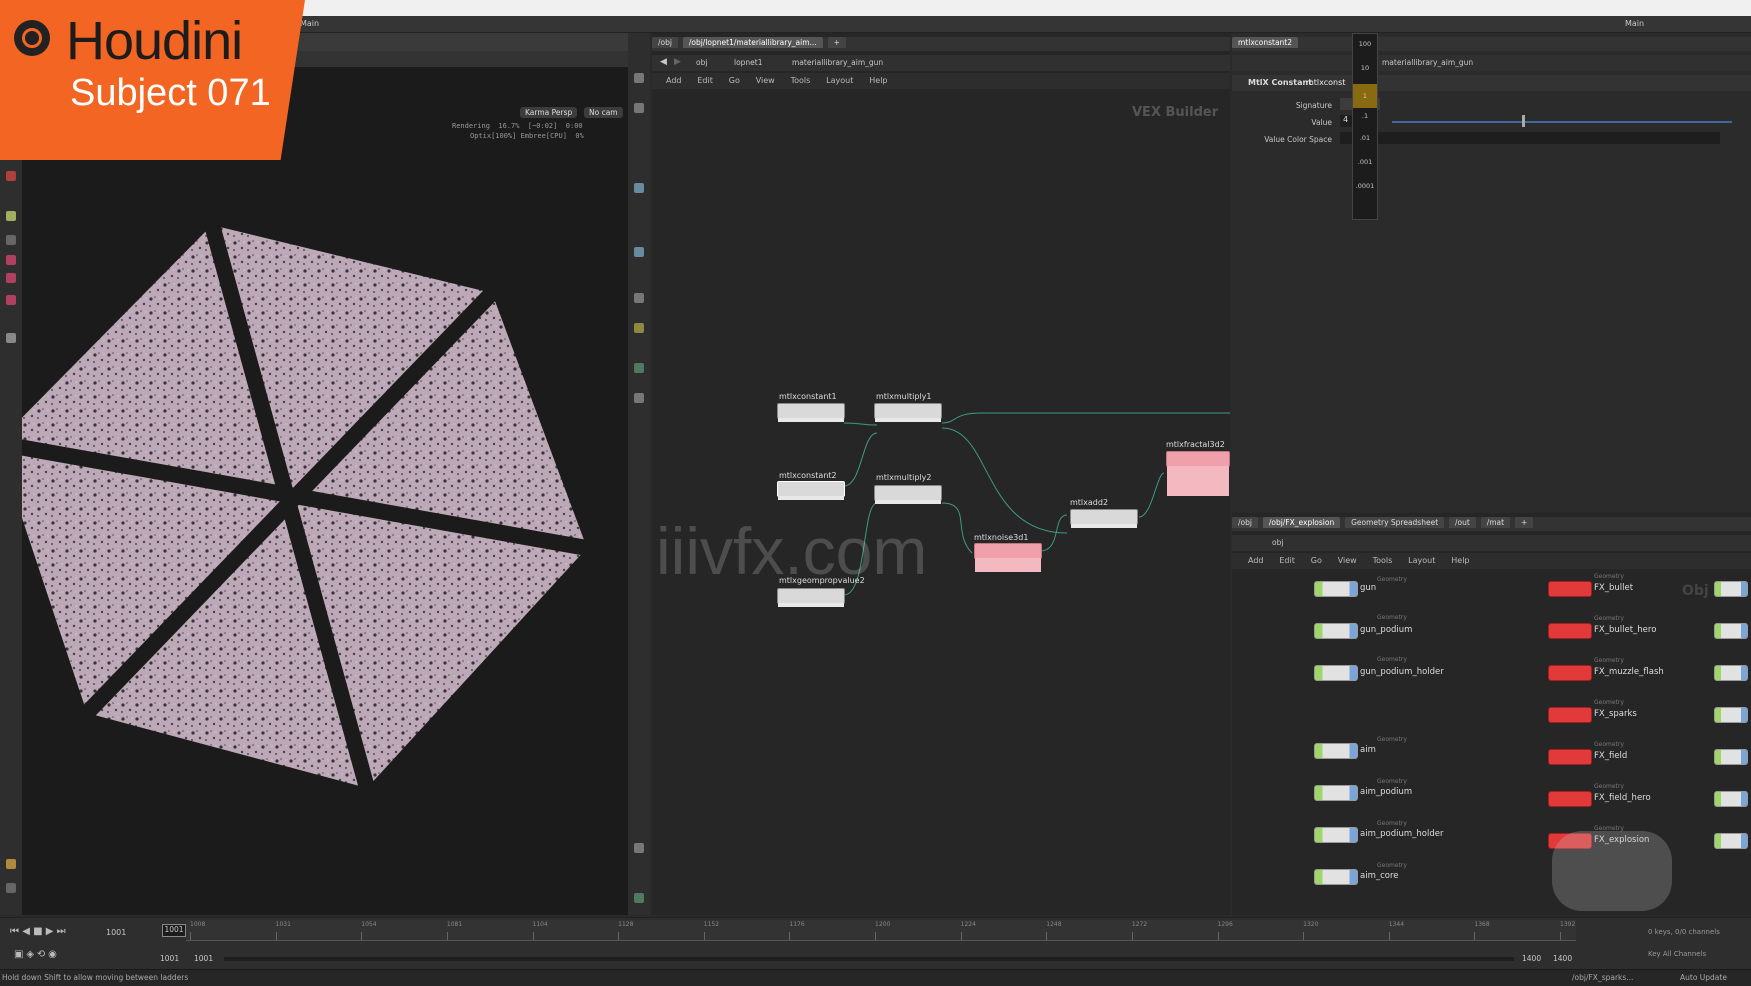 This screenshot has width=1751, height=986. I want to click on scale-tool-icon, so click(11, 260).